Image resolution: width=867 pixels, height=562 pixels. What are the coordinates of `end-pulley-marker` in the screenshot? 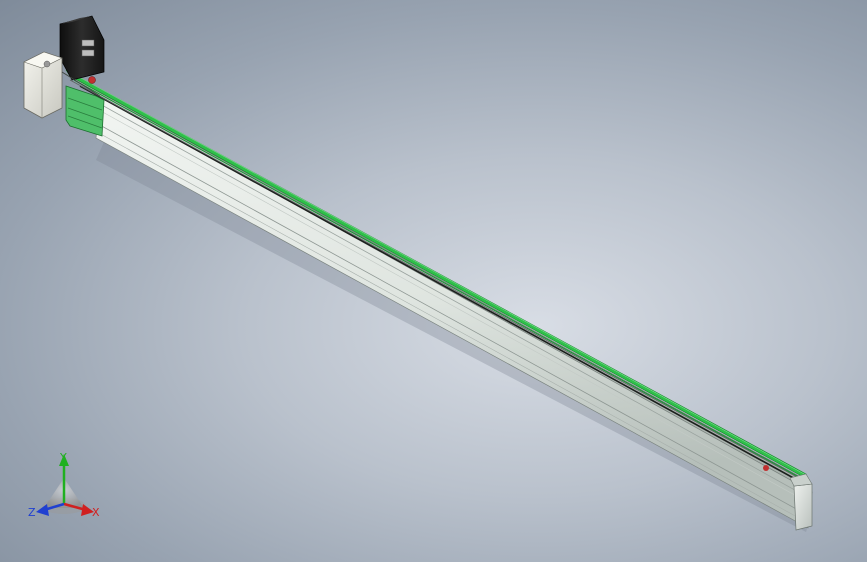 It's located at (766, 468).